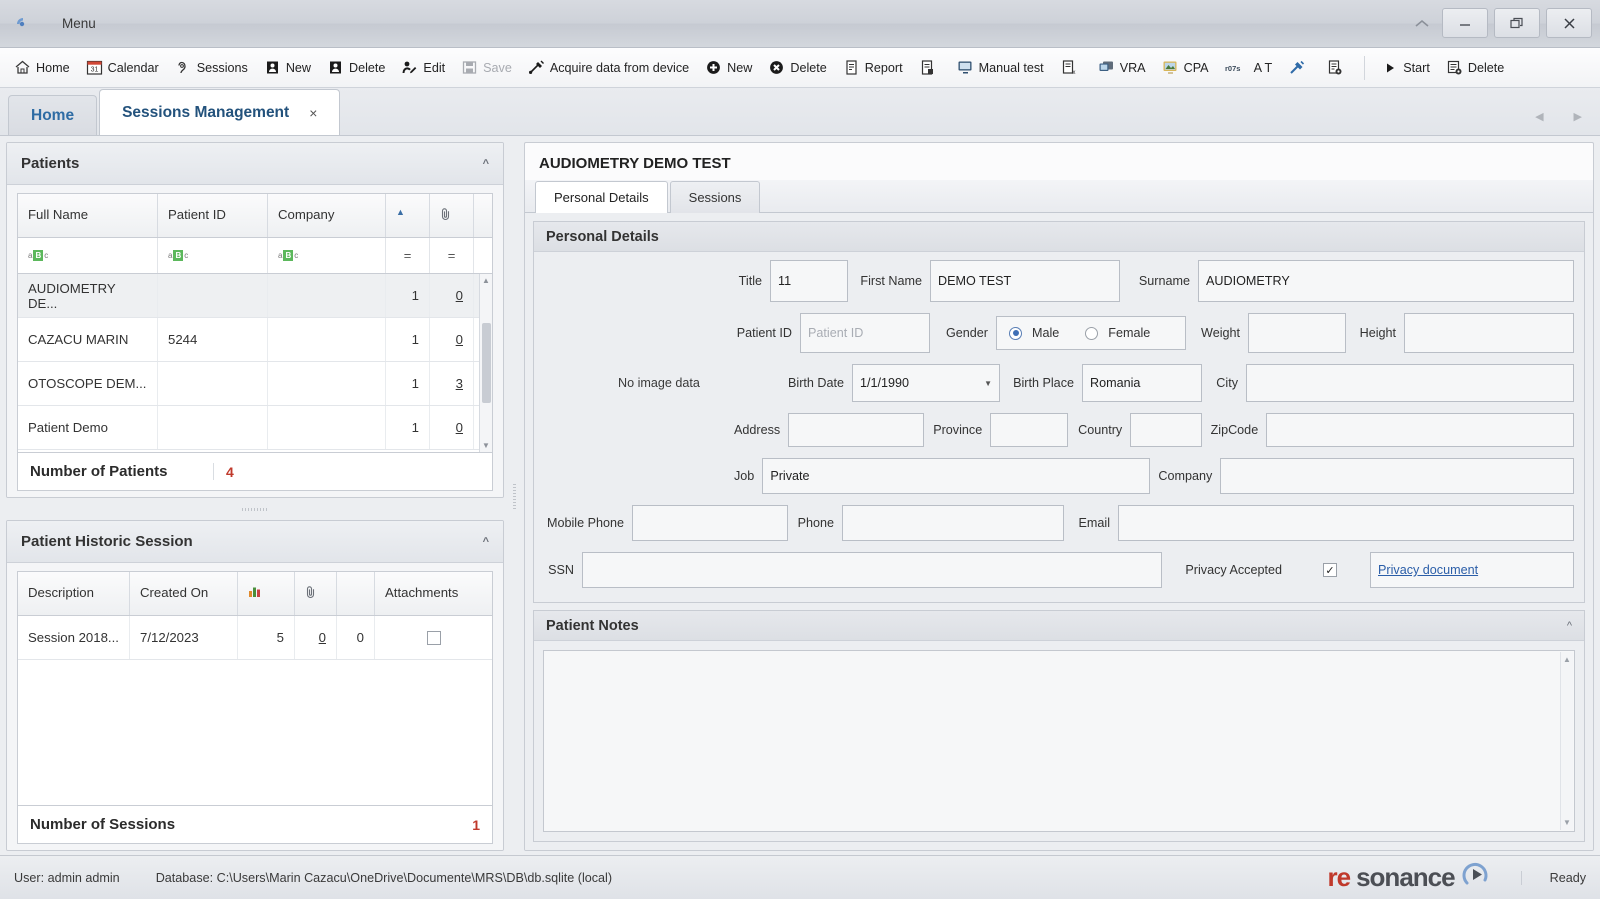  What do you see at coordinates (255, 509) in the screenshot?
I see `horizontal-splitter` at bounding box center [255, 509].